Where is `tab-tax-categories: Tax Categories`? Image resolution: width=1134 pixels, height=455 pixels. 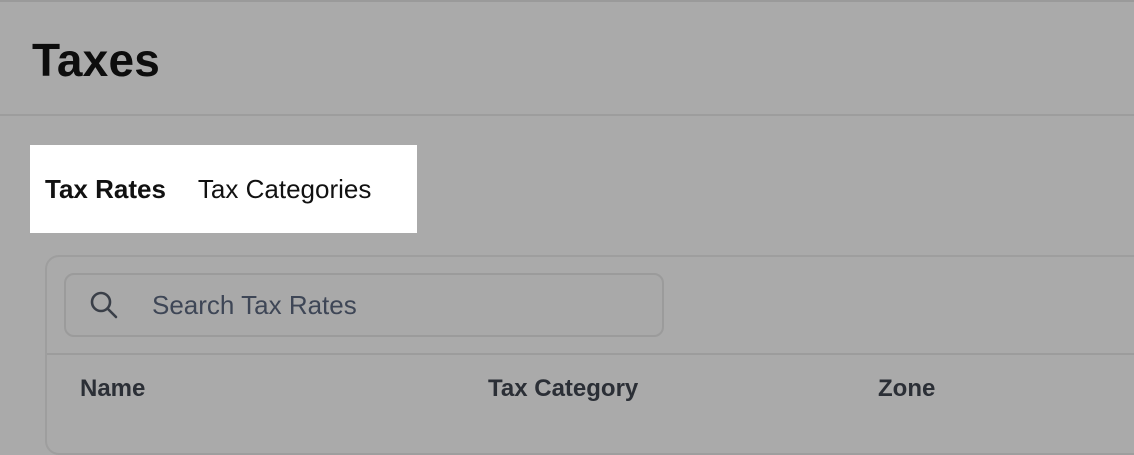
tab-tax-categories: Tax Categories is located at coordinates (284, 189).